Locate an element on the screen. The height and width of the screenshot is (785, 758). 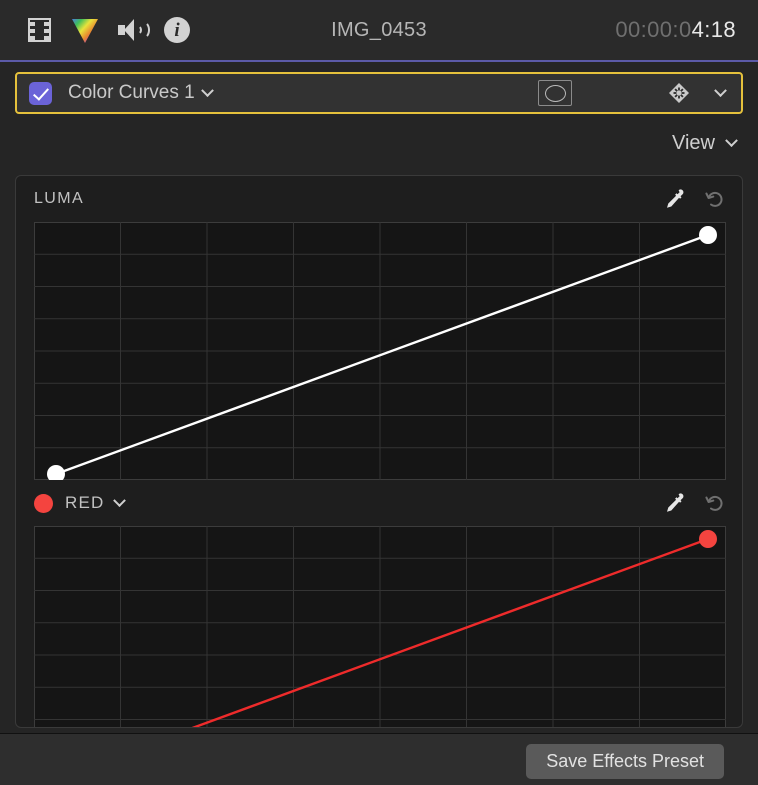
effect-header-row: Color Curves 1 is located at coordinates (379, 93).